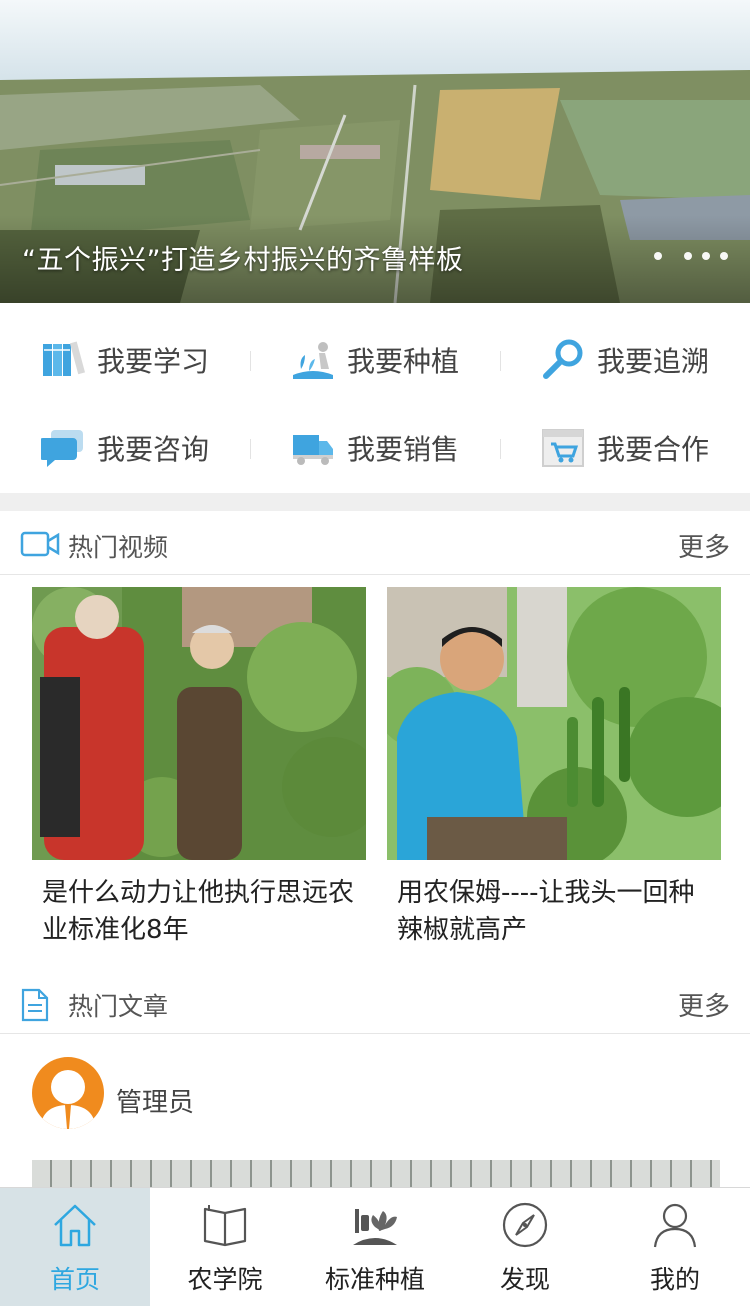 This screenshot has height=1306, width=750. What do you see at coordinates (155, 1100) in the screenshot?
I see `author-name: 管理员` at bounding box center [155, 1100].